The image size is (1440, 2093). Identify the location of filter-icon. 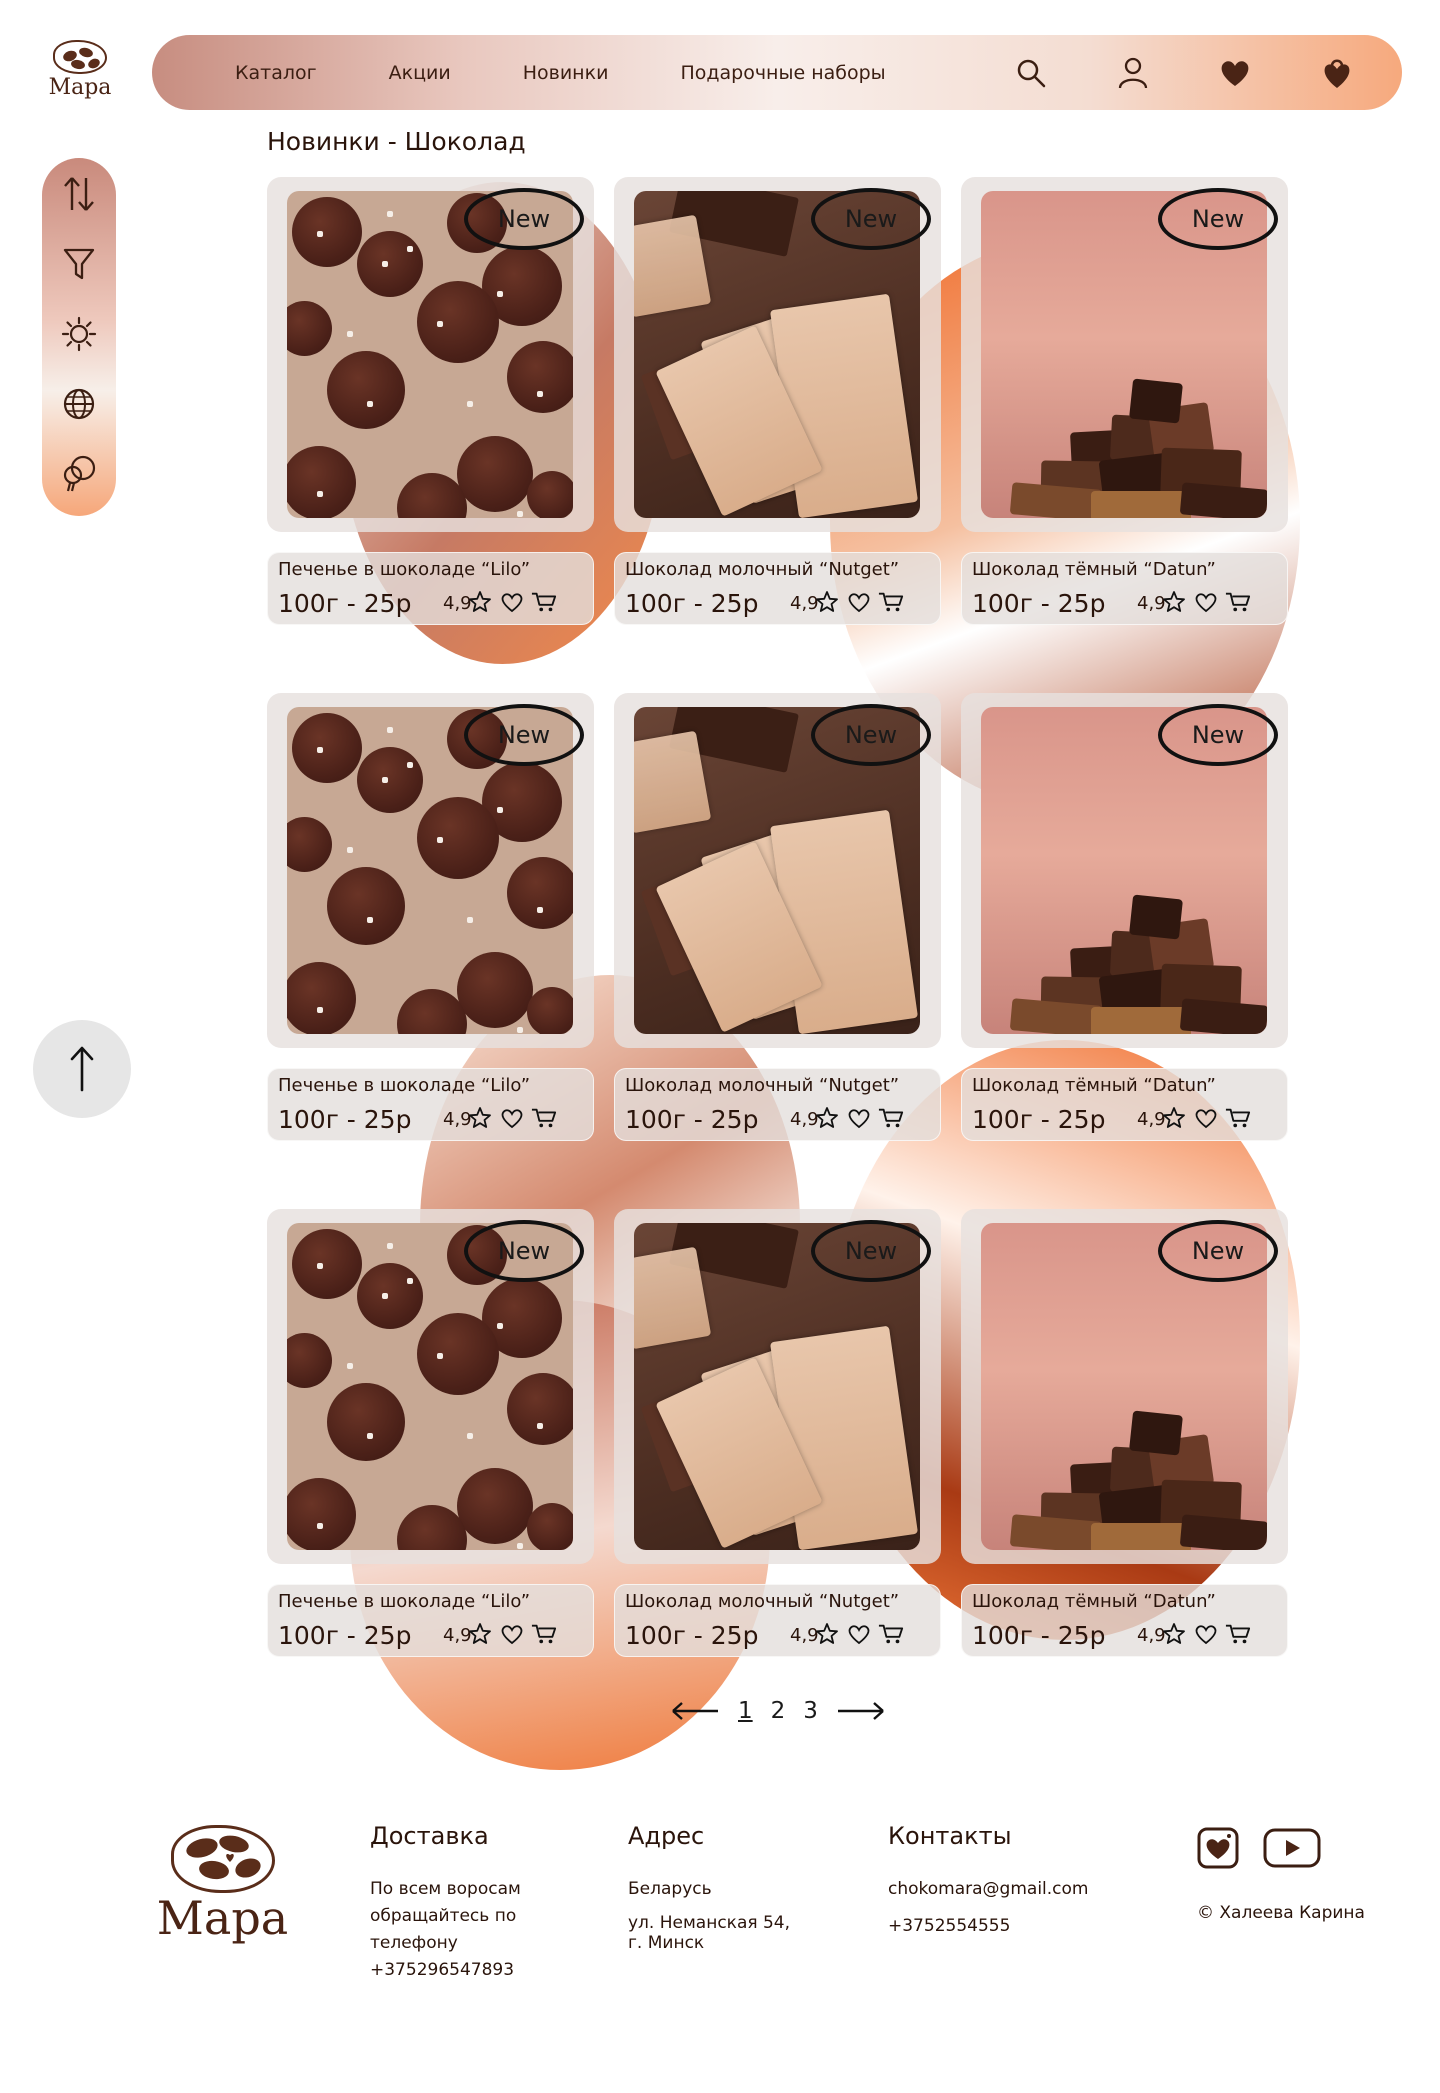
(79, 264).